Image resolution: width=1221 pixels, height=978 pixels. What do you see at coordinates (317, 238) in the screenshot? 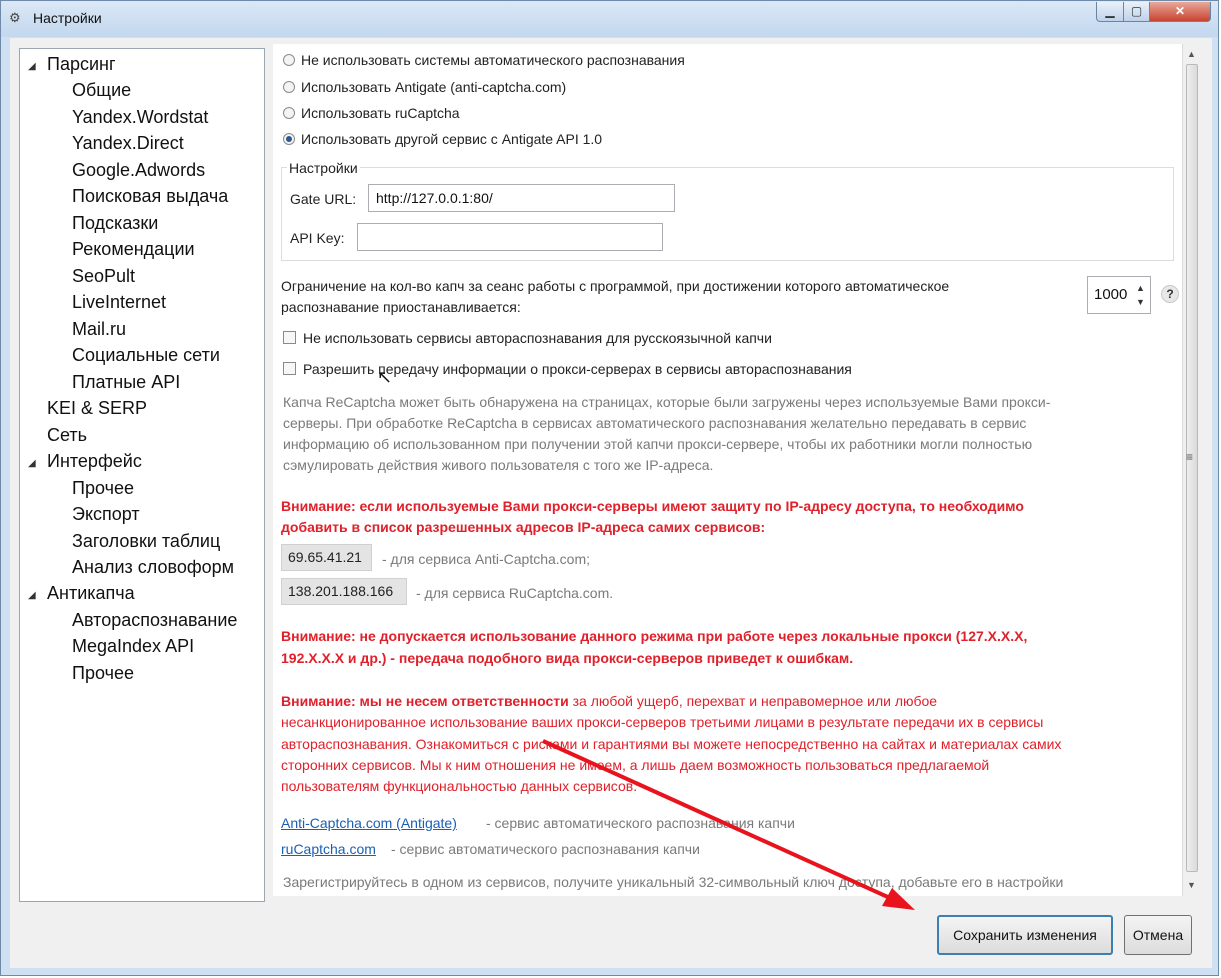
I see `api-key-label: API Key:` at bounding box center [317, 238].